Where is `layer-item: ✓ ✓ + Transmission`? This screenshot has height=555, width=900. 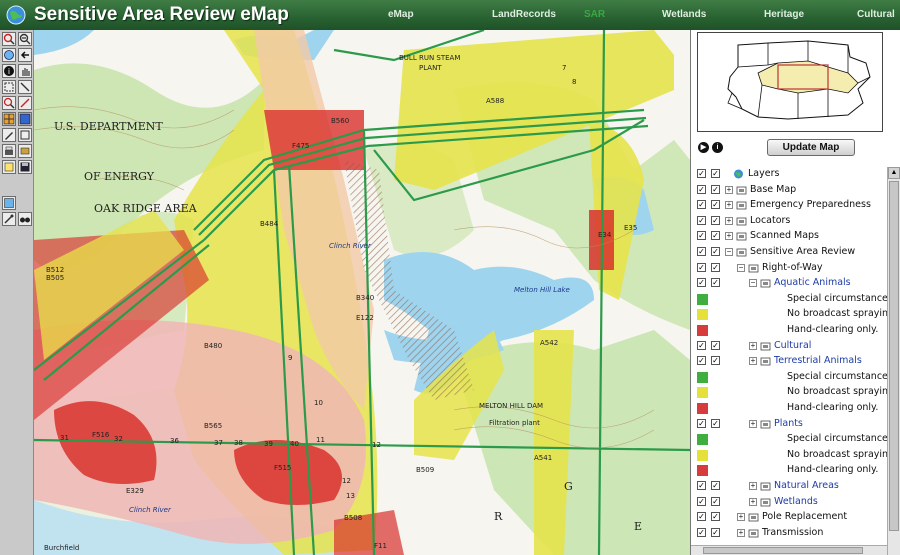 layer-item: ✓ ✓ + Transmission is located at coordinates (789, 533).